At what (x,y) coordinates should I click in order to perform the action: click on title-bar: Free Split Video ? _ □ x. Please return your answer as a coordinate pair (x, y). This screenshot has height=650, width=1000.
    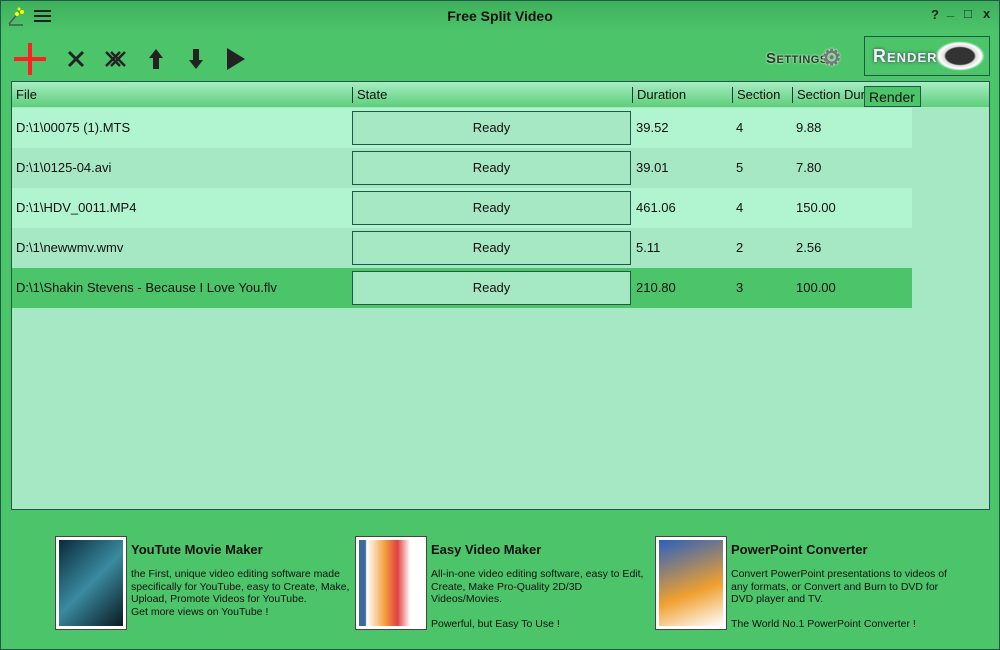
    Looking at the image, I should click on (500, 16).